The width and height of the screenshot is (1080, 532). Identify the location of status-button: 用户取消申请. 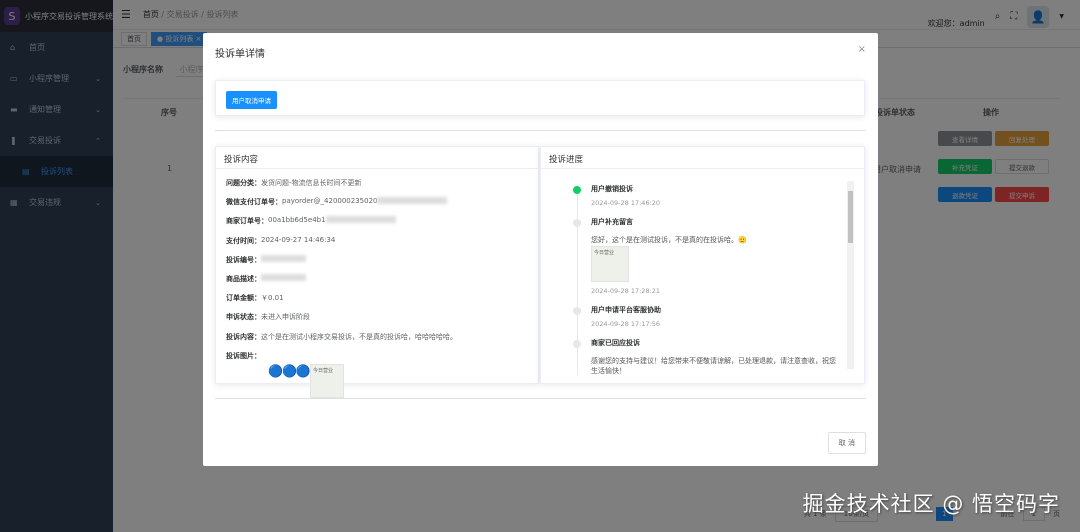
(251, 100).